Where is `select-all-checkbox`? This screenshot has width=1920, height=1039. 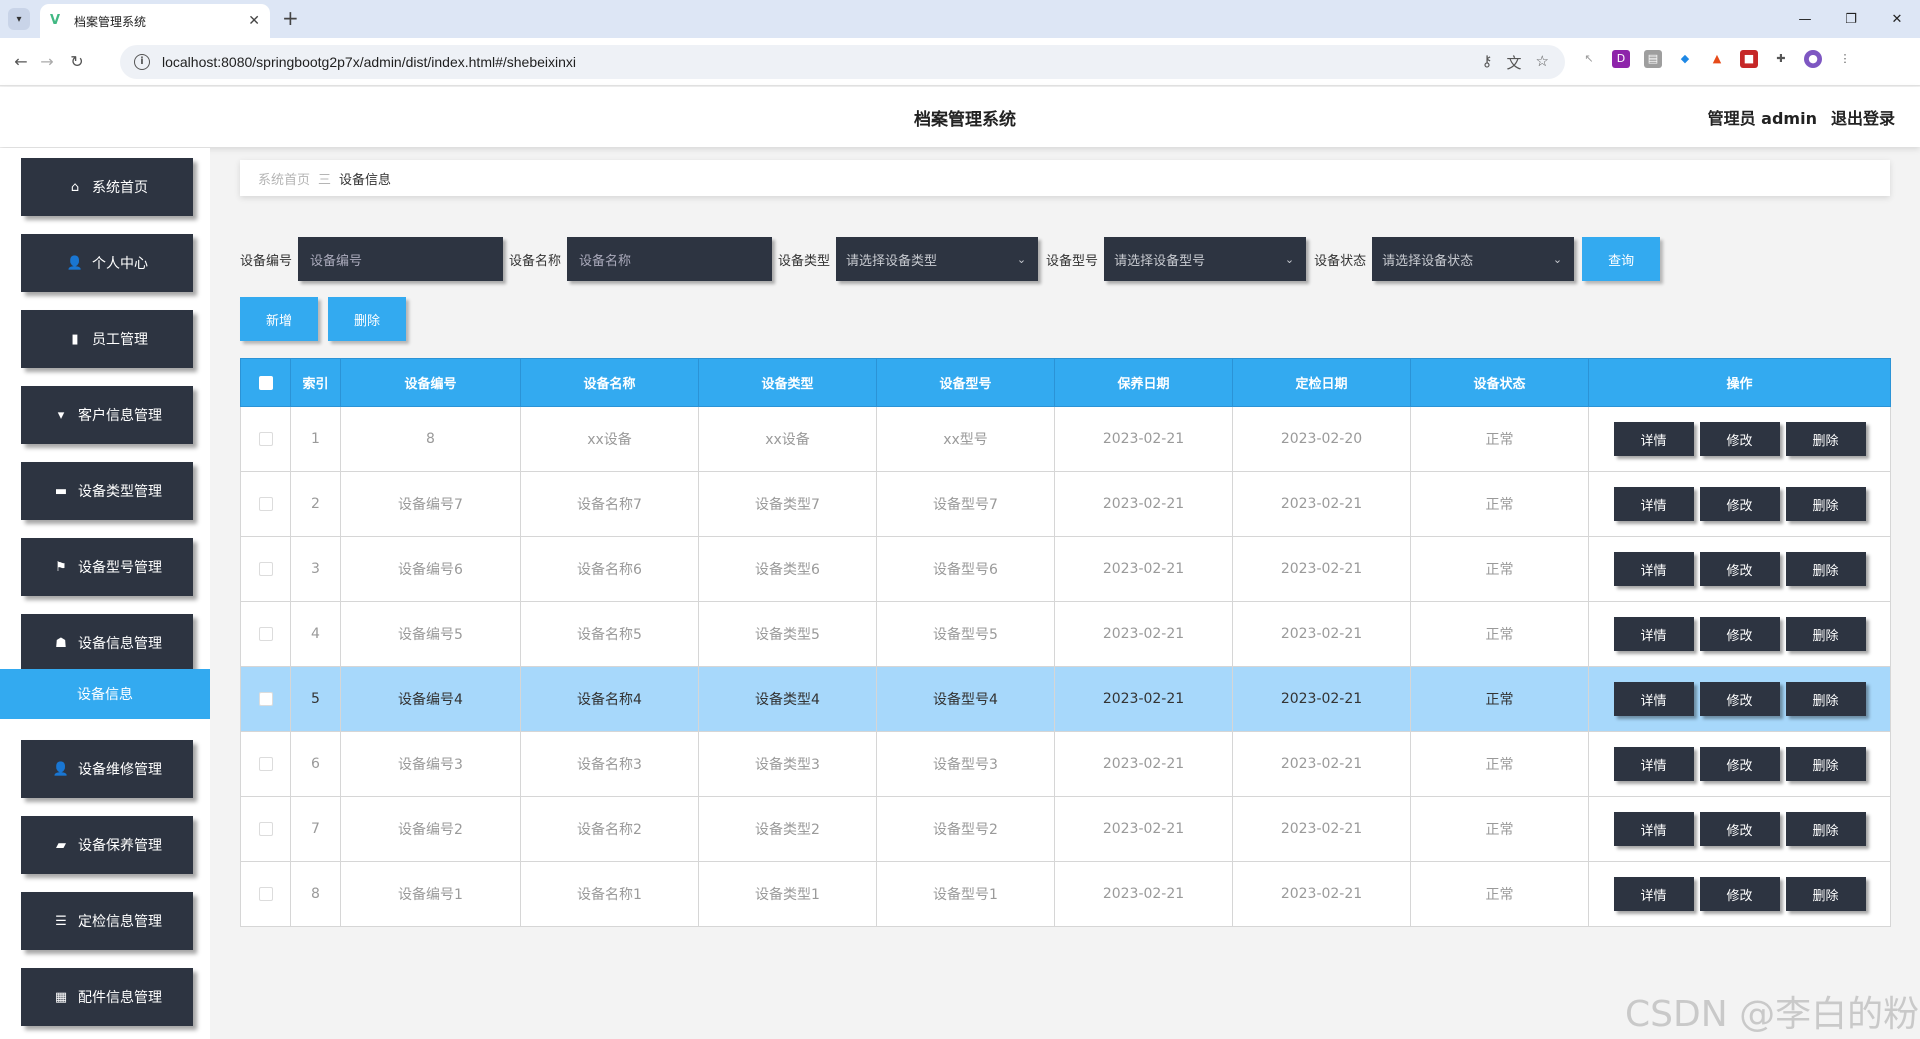 select-all-checkbox is located at coordinates (265, 382).